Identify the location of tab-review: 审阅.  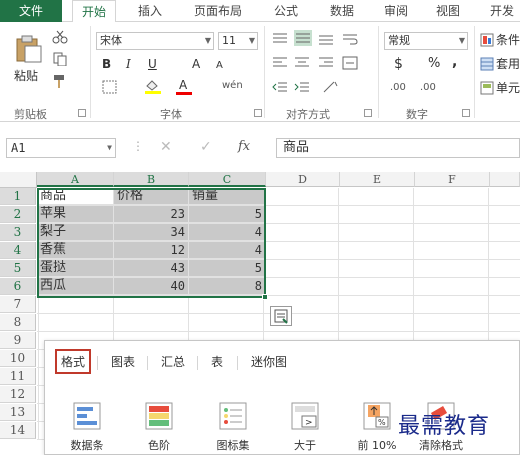
(396, 11).